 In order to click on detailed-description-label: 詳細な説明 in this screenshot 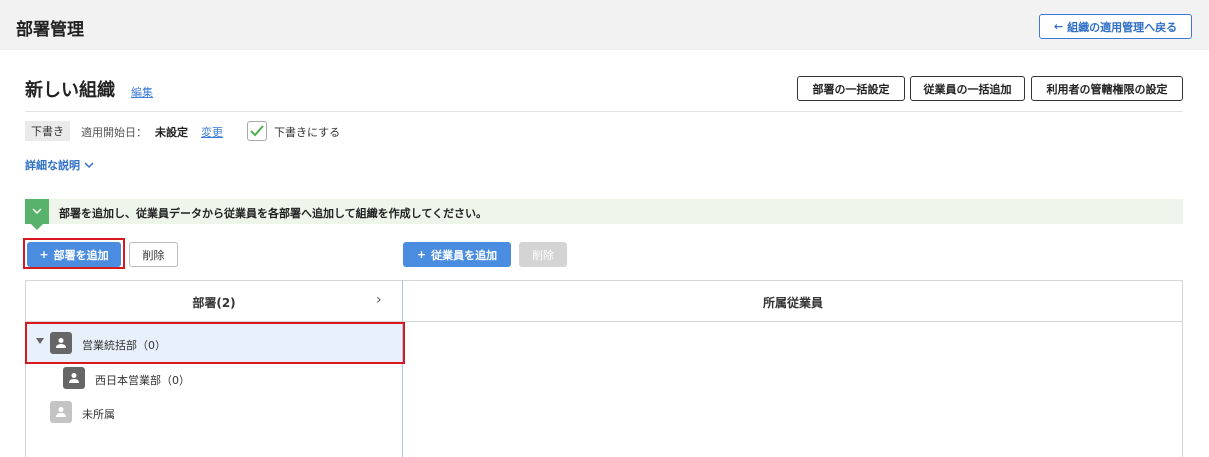, I will do `click(52, 165)`.